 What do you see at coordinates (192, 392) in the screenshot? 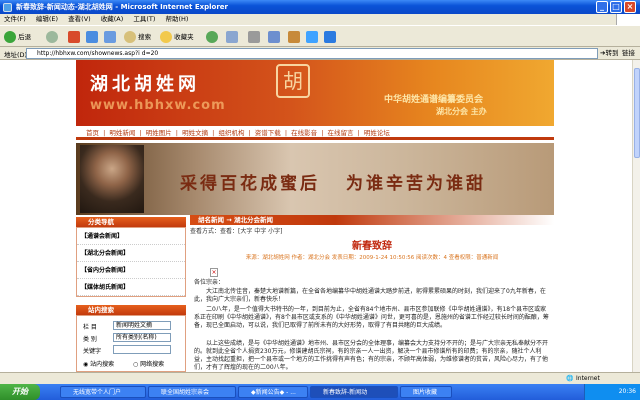
I see `taskbar-item: 联全国胡姓宗亲会` at bounding box center [192, 392].